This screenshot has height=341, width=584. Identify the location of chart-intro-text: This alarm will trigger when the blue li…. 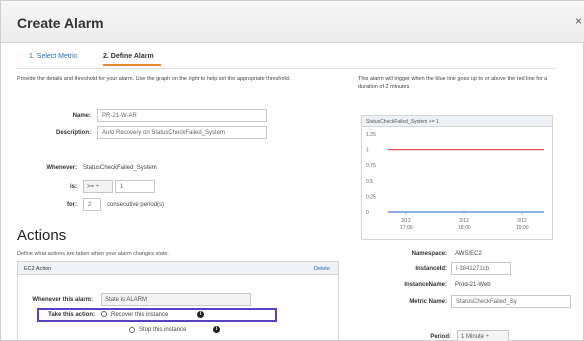
(453, 83).